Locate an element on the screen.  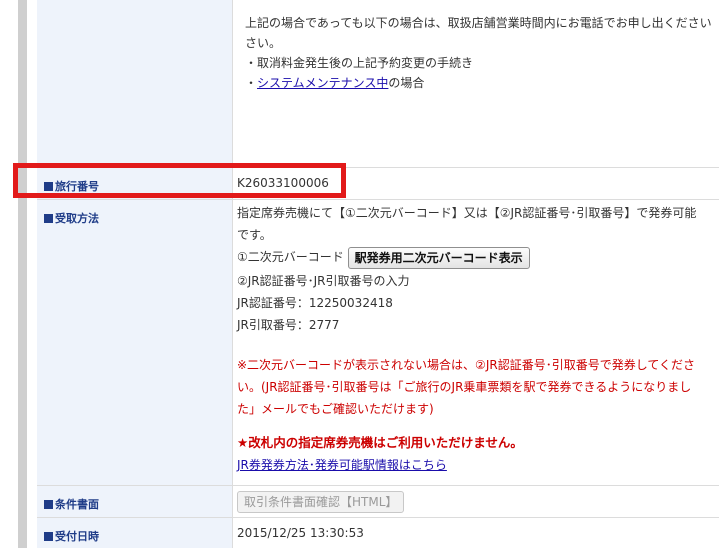
notice-label-cell is located at coordinates (135, 83).